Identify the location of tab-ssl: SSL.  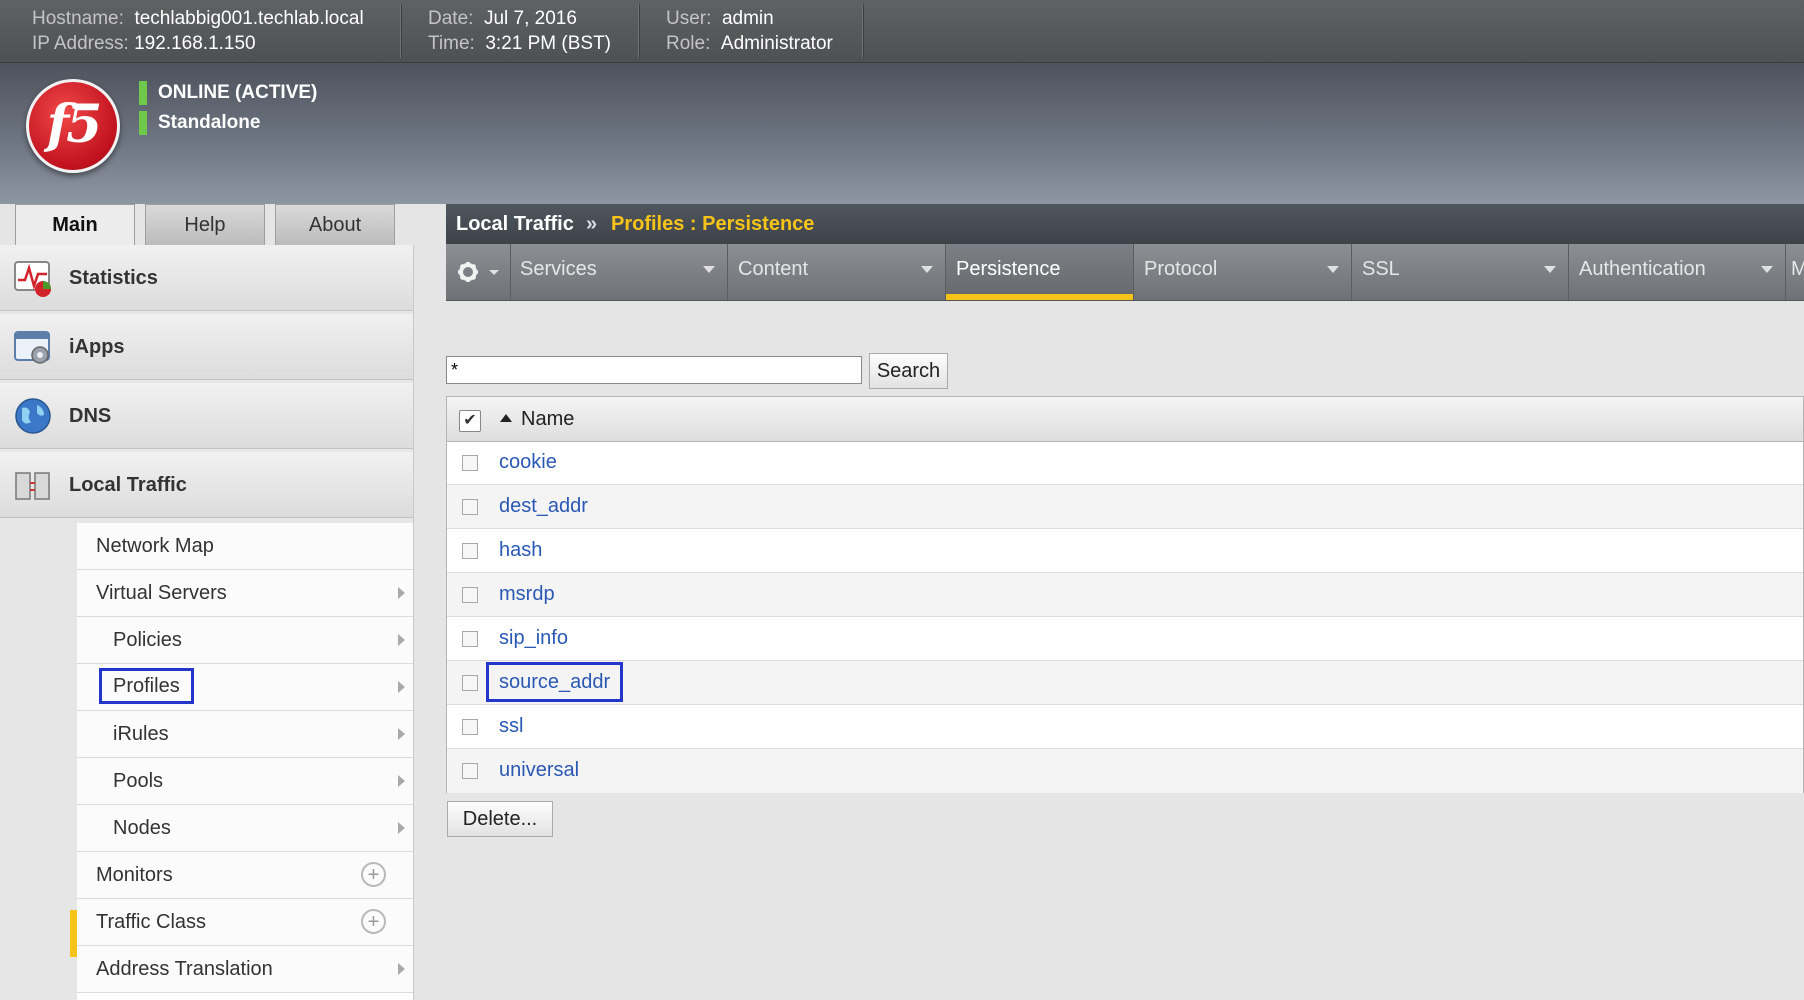
(1460, 272).